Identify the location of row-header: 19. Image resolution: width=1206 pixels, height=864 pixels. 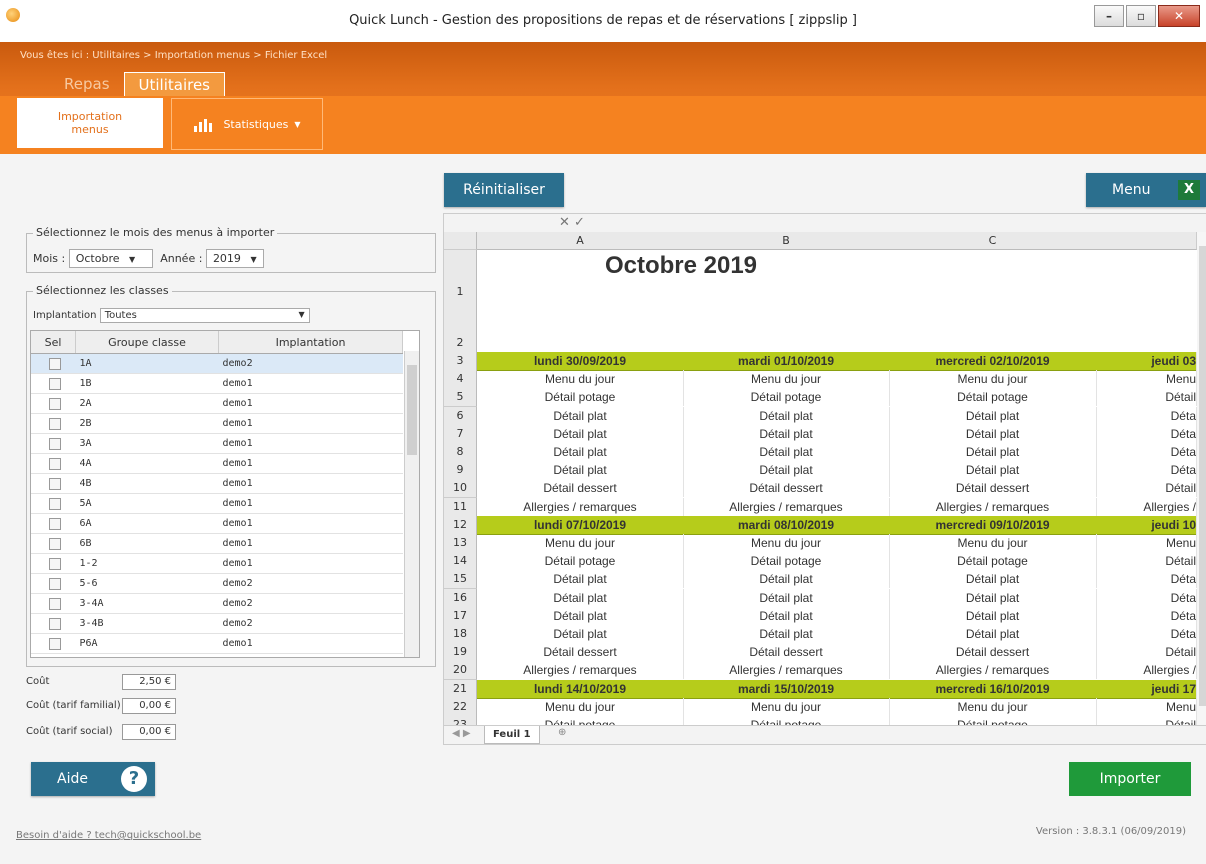
(460, 653).